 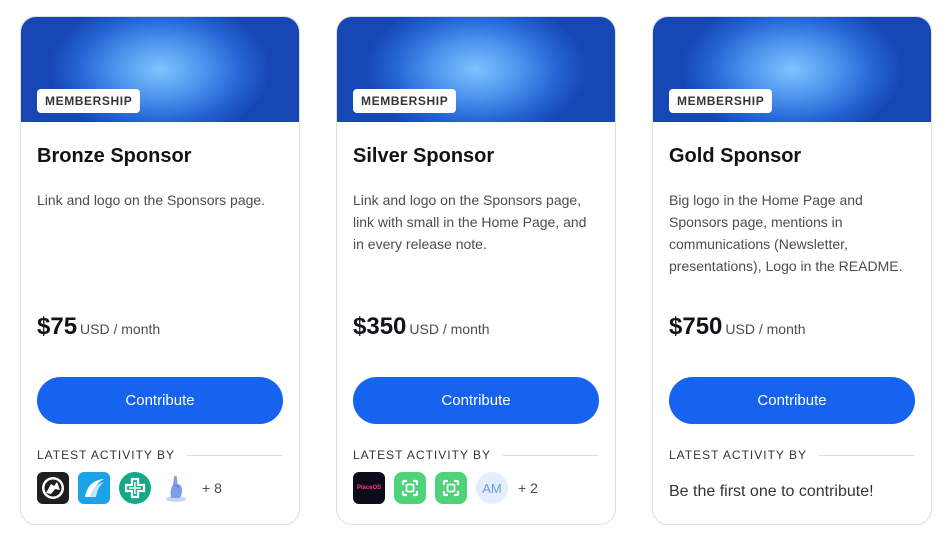 I want to click on tier-price: $75 USD / month, so click(x=98, y=327).